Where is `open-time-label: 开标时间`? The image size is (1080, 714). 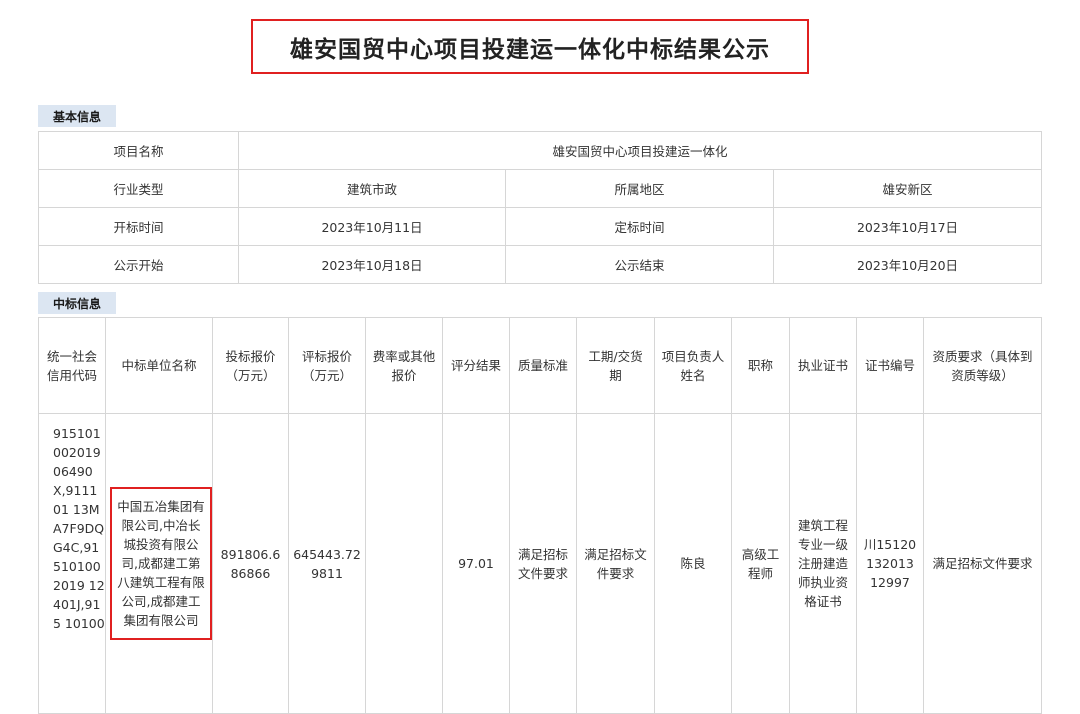
open-time-label: 开标时间 is located at coordinates (138, 226).